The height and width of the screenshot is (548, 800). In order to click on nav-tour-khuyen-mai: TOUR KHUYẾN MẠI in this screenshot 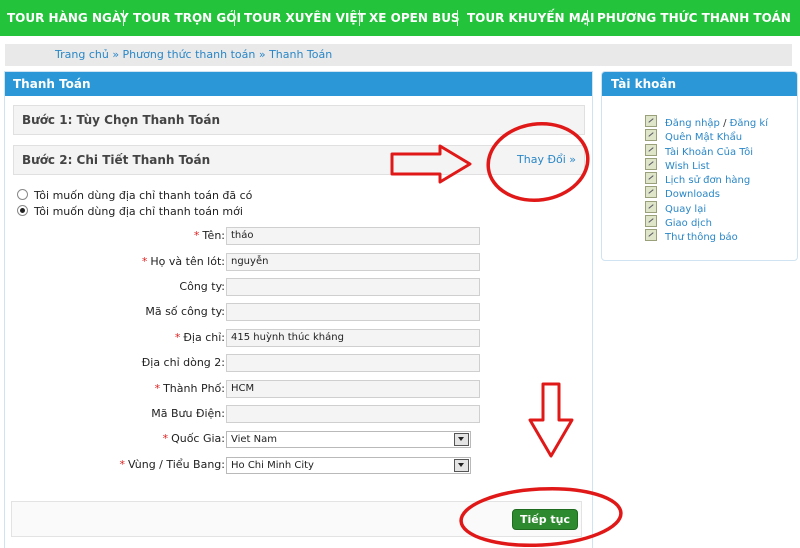, I will do `click(530, 18)`.